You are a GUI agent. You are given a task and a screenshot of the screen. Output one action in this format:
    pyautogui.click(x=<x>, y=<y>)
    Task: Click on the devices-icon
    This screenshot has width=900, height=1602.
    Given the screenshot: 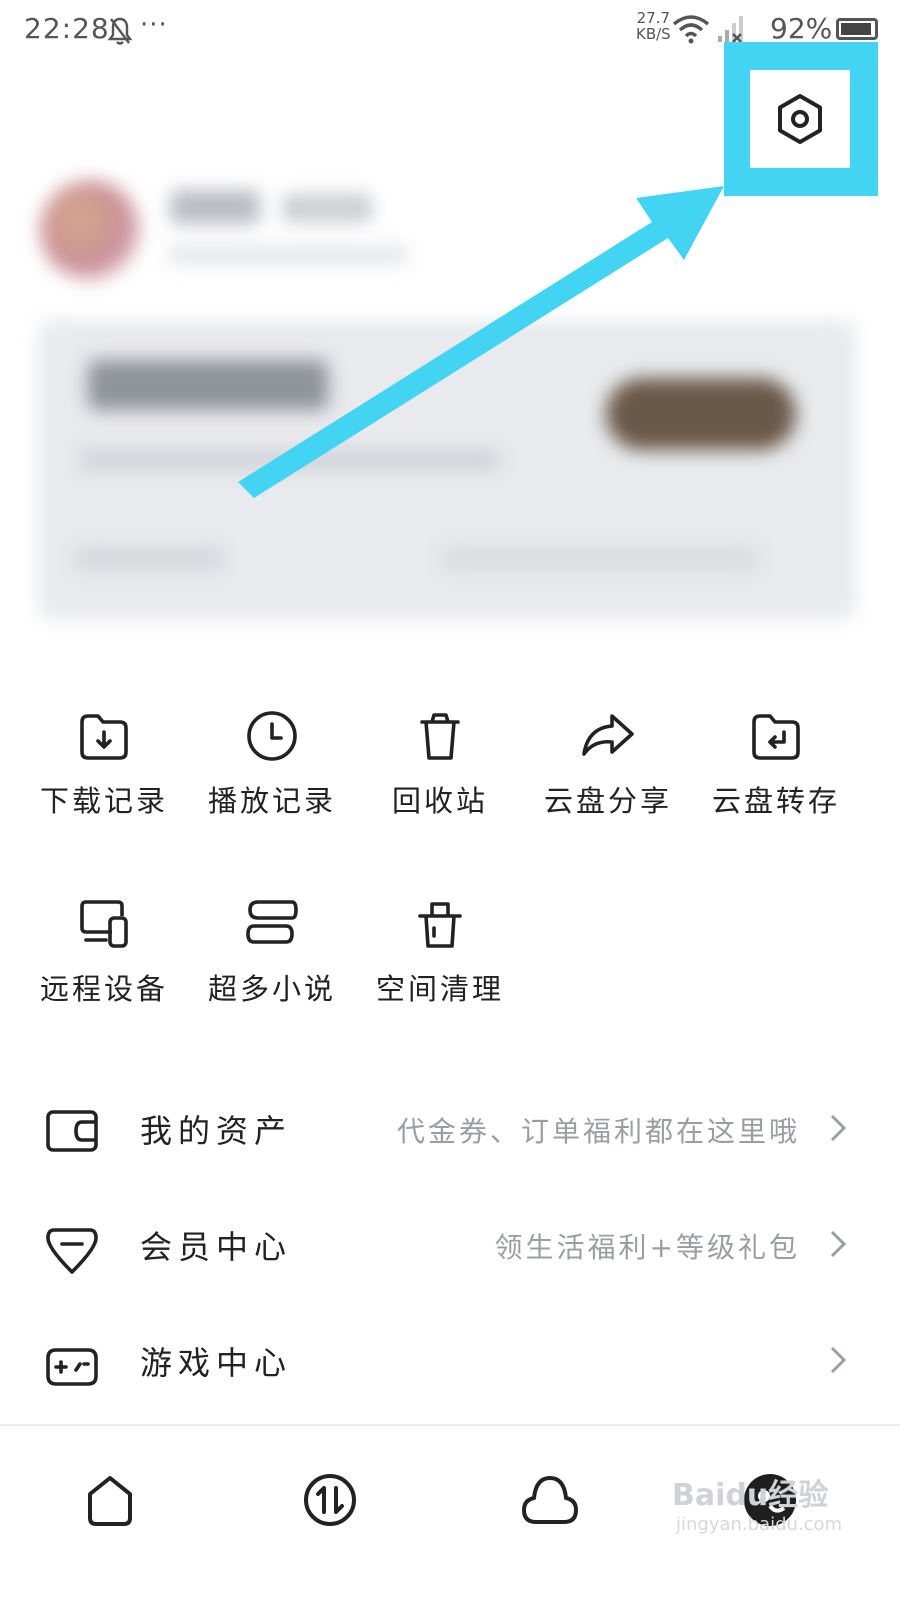 What is the action you would take?
    pyautogui.click(x=104, y=924)
    